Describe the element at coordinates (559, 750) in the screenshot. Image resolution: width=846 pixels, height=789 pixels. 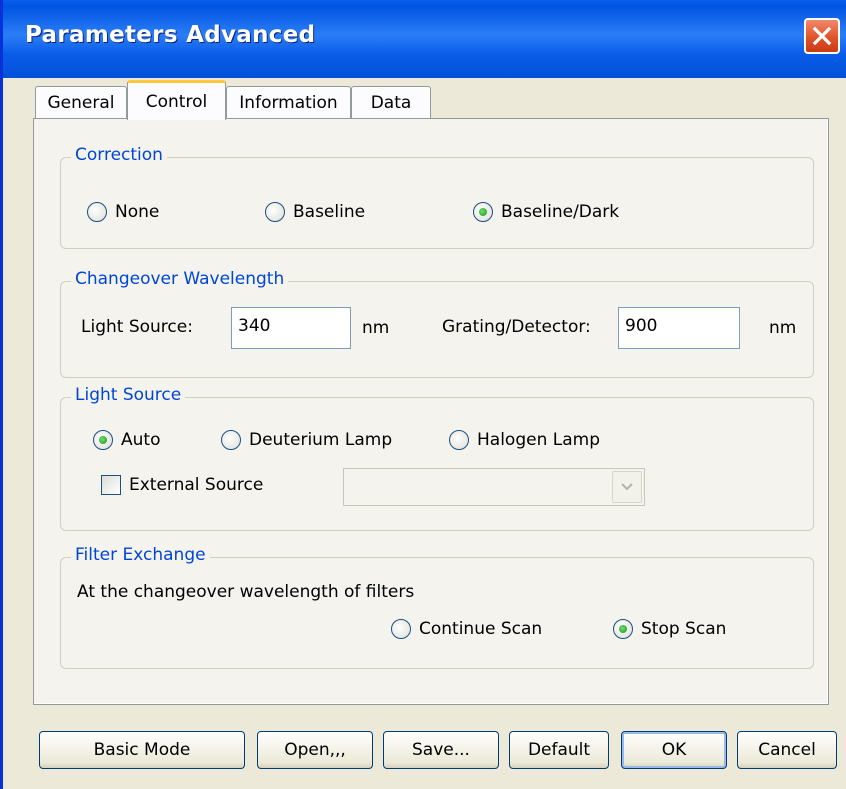
I see `default-button: Default` at that location.